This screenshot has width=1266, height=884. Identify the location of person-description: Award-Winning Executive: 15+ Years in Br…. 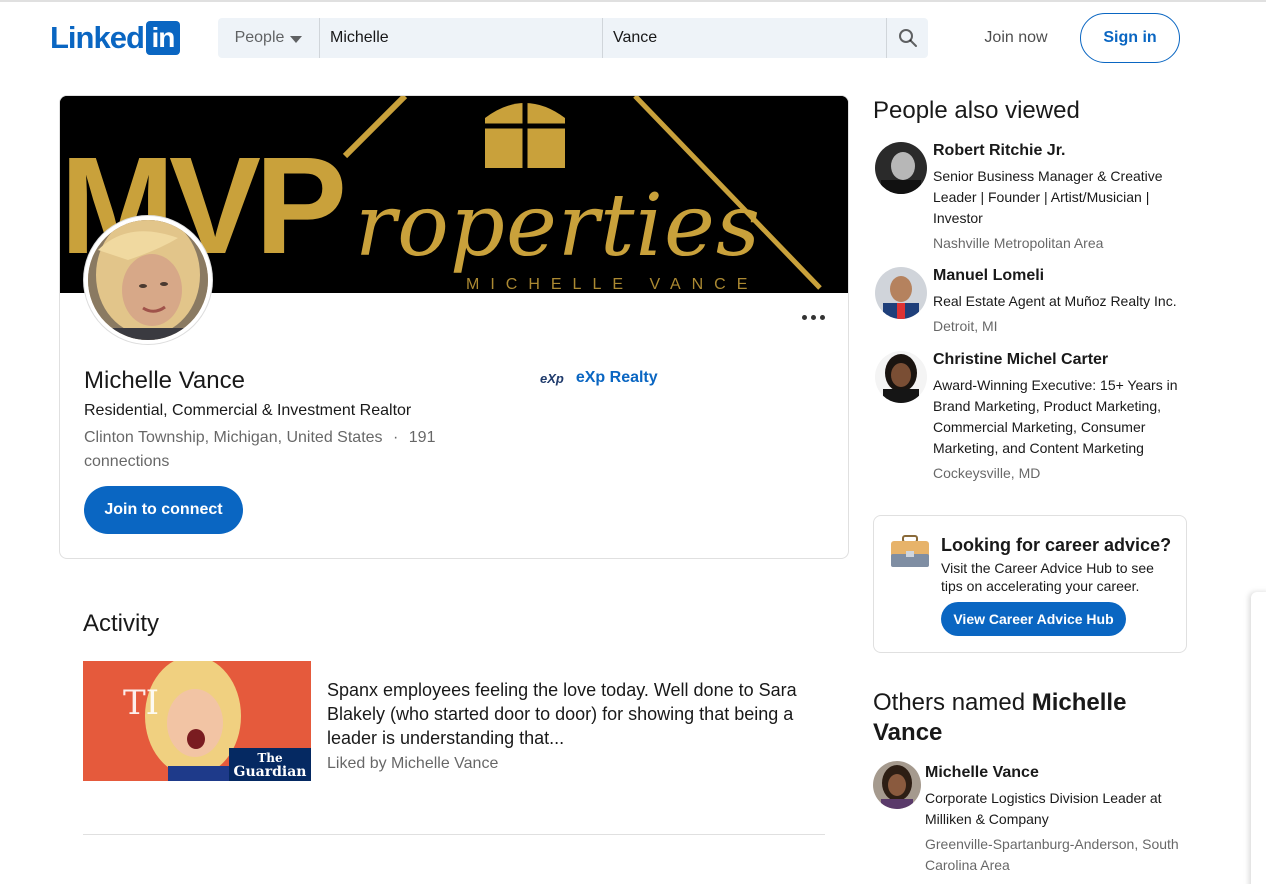
(1055, 416).